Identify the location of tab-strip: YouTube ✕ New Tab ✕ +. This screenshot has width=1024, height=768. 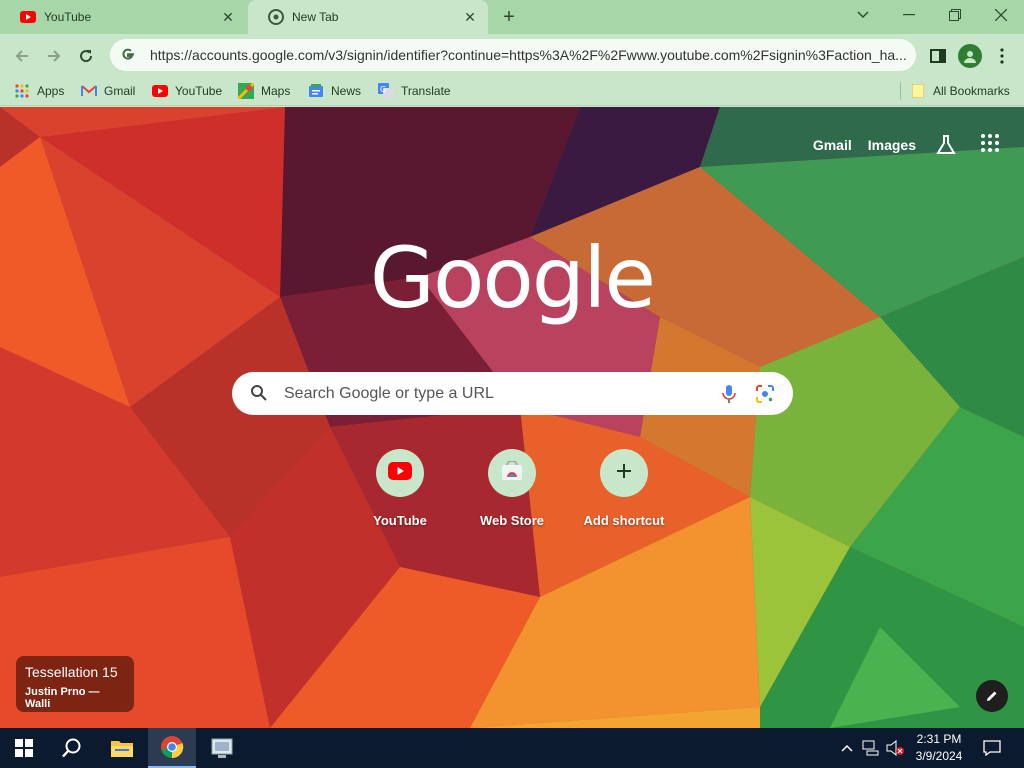
(512, 17).